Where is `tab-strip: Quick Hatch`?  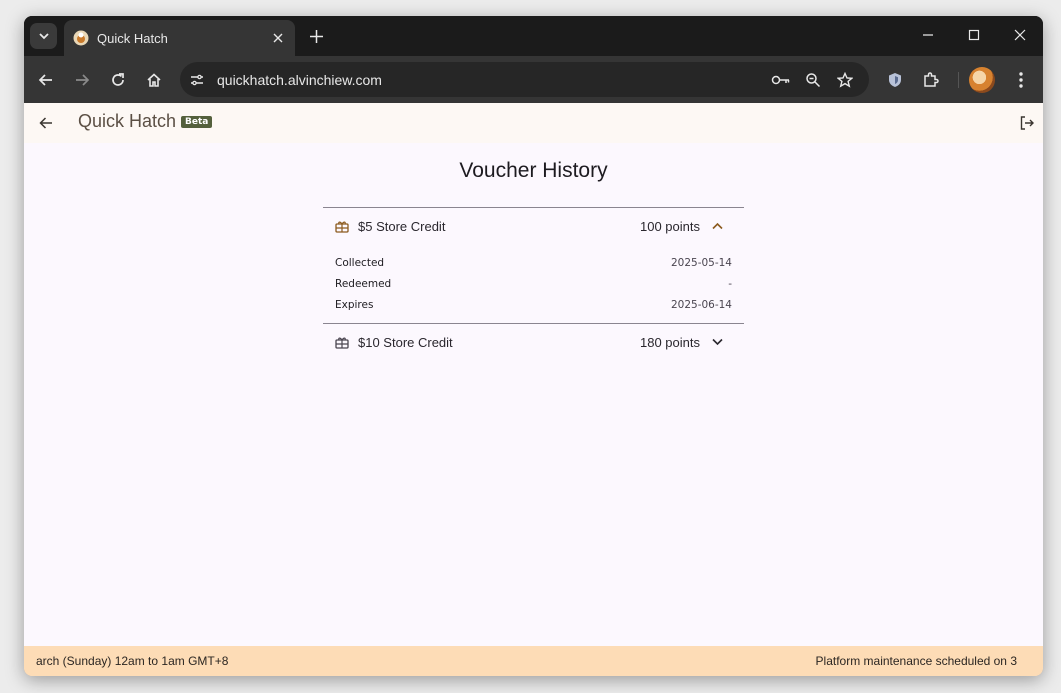 tab-strip: Quick Hatch is located at coordinates (533, 36).